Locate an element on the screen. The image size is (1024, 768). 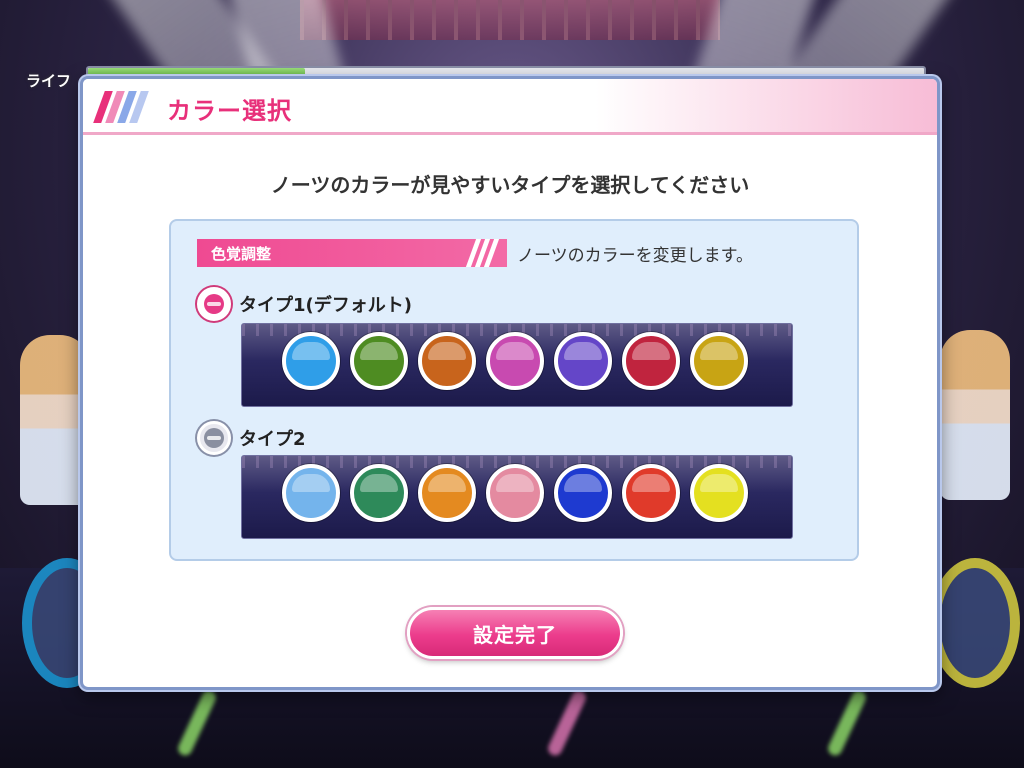
stage-truss is located at coordinates (510, 20).